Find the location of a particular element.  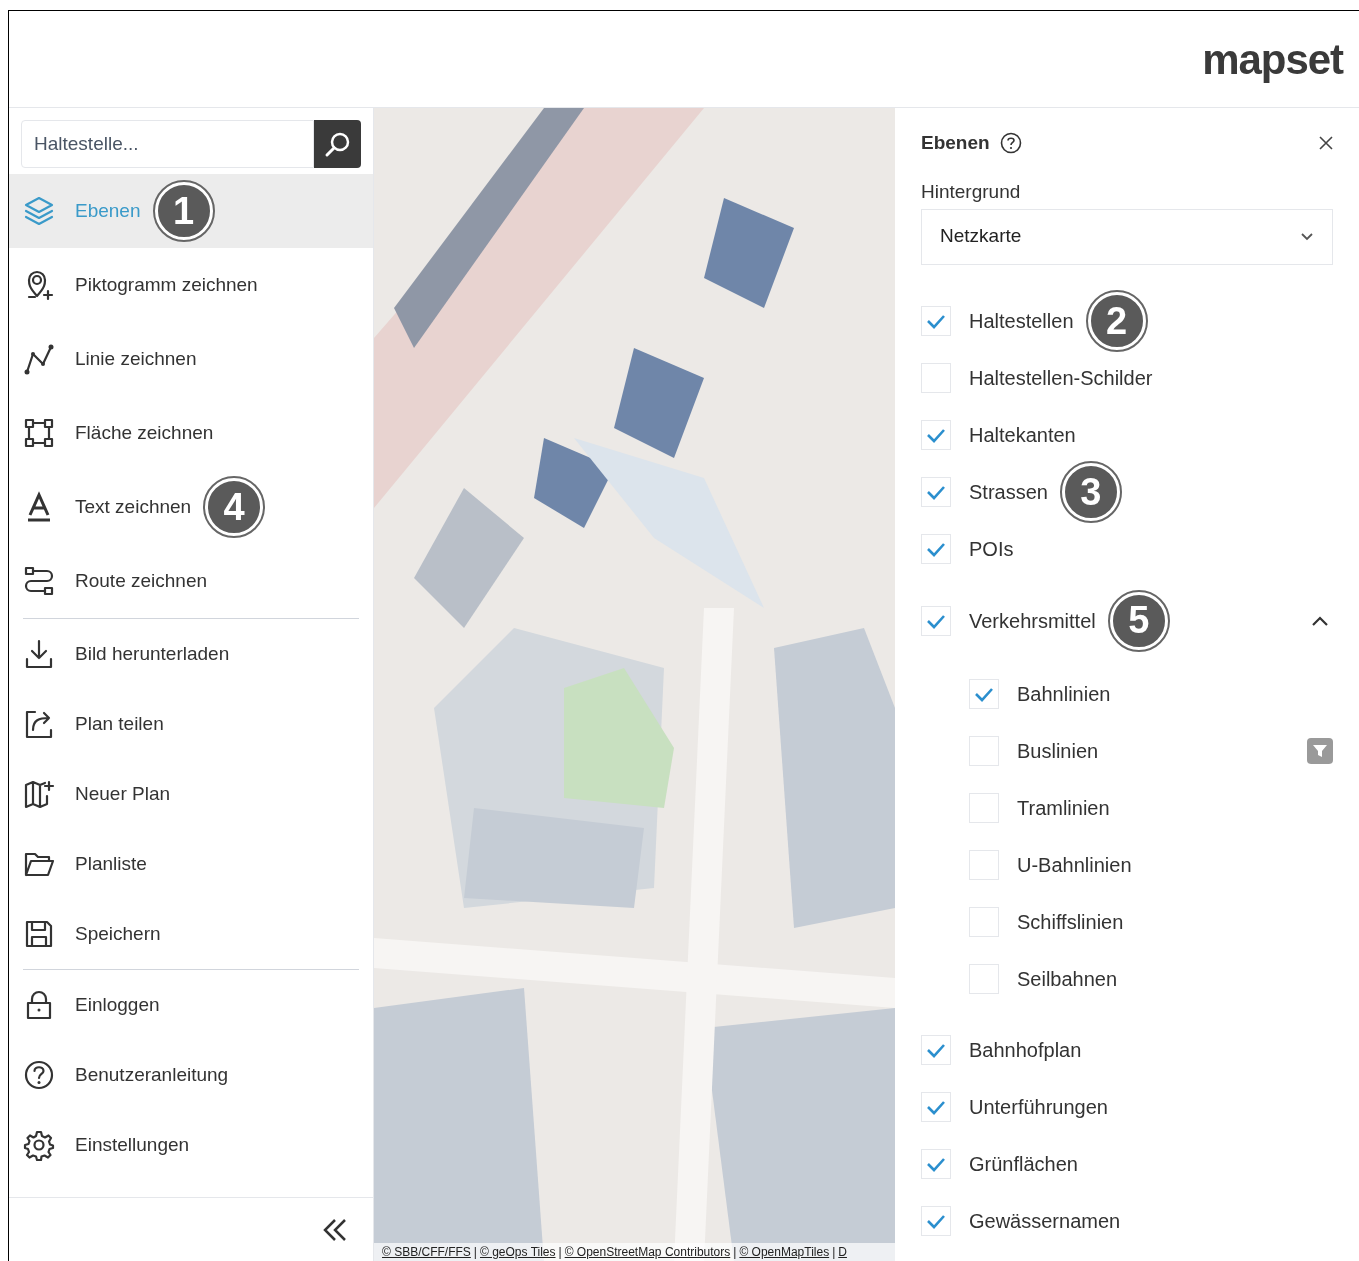

menu-label: Speichern is located at coordinates (118, 933).